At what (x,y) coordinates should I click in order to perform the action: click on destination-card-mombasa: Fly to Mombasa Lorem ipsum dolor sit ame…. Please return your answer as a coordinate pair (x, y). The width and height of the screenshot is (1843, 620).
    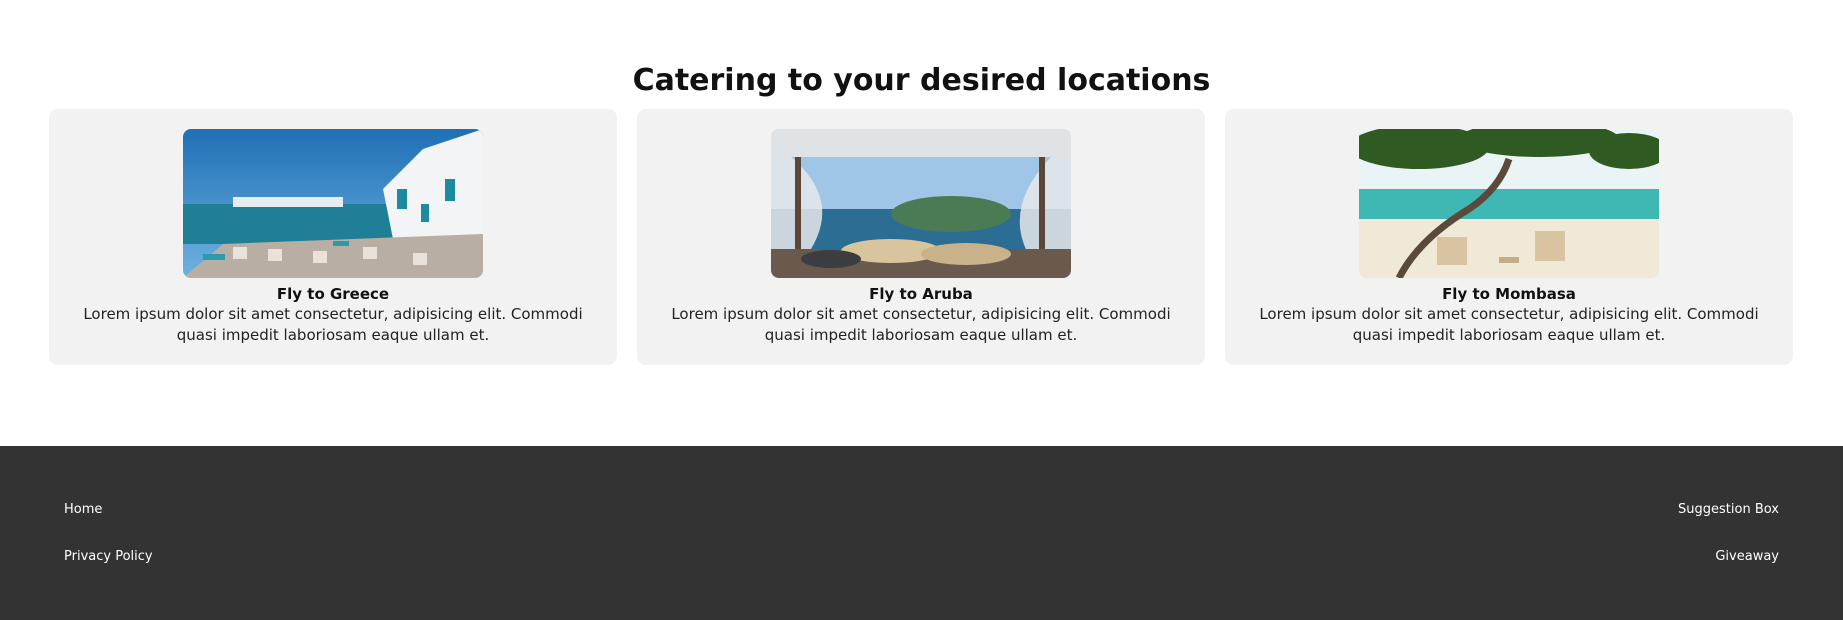
    Looking at the image, I should click on (1509, 237).